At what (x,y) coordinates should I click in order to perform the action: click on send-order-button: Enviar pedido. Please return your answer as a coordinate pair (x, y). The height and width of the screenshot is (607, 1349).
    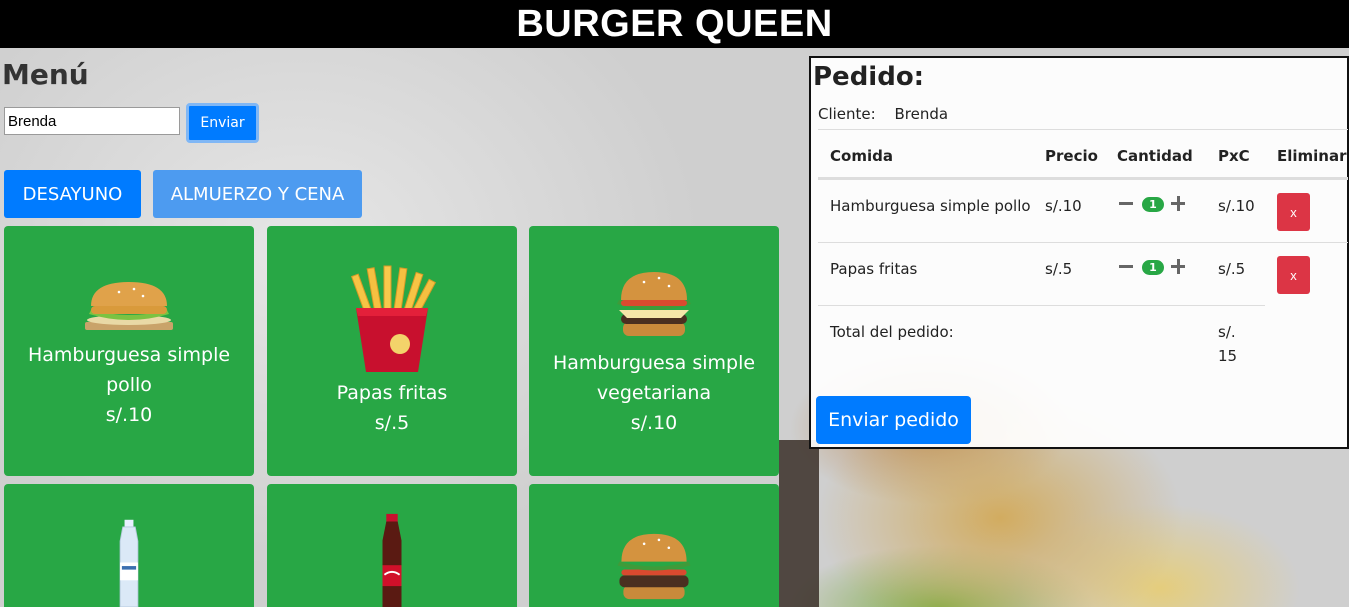
    Looking at the image, I should click on (893, 420).